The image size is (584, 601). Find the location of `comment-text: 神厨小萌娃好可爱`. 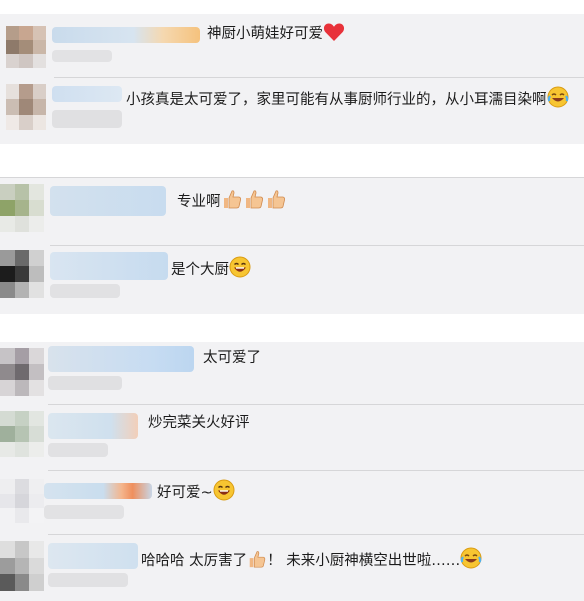

comment-text: 神厨小萌娃好可爱 is located at coordinates (276, 35).